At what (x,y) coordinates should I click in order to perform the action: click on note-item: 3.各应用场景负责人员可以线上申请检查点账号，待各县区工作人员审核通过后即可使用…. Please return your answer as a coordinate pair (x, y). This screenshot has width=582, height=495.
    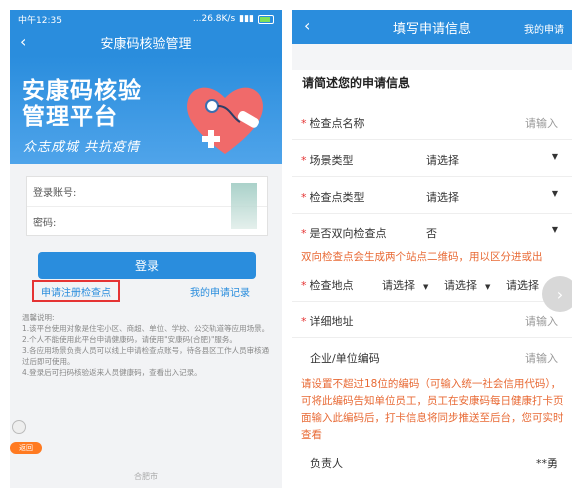
    Looking at the image, I should click on (146, 356).